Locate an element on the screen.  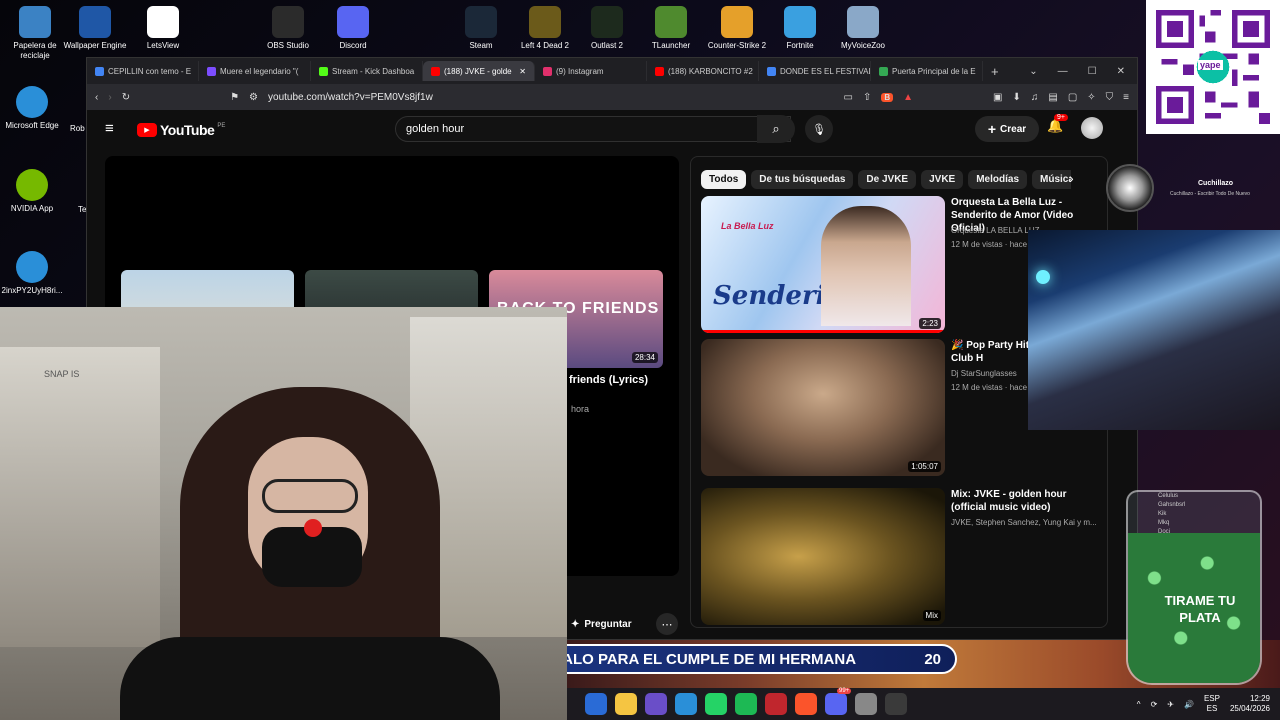
desktop-icon-label: Discord is located at coordinates (353, 45).